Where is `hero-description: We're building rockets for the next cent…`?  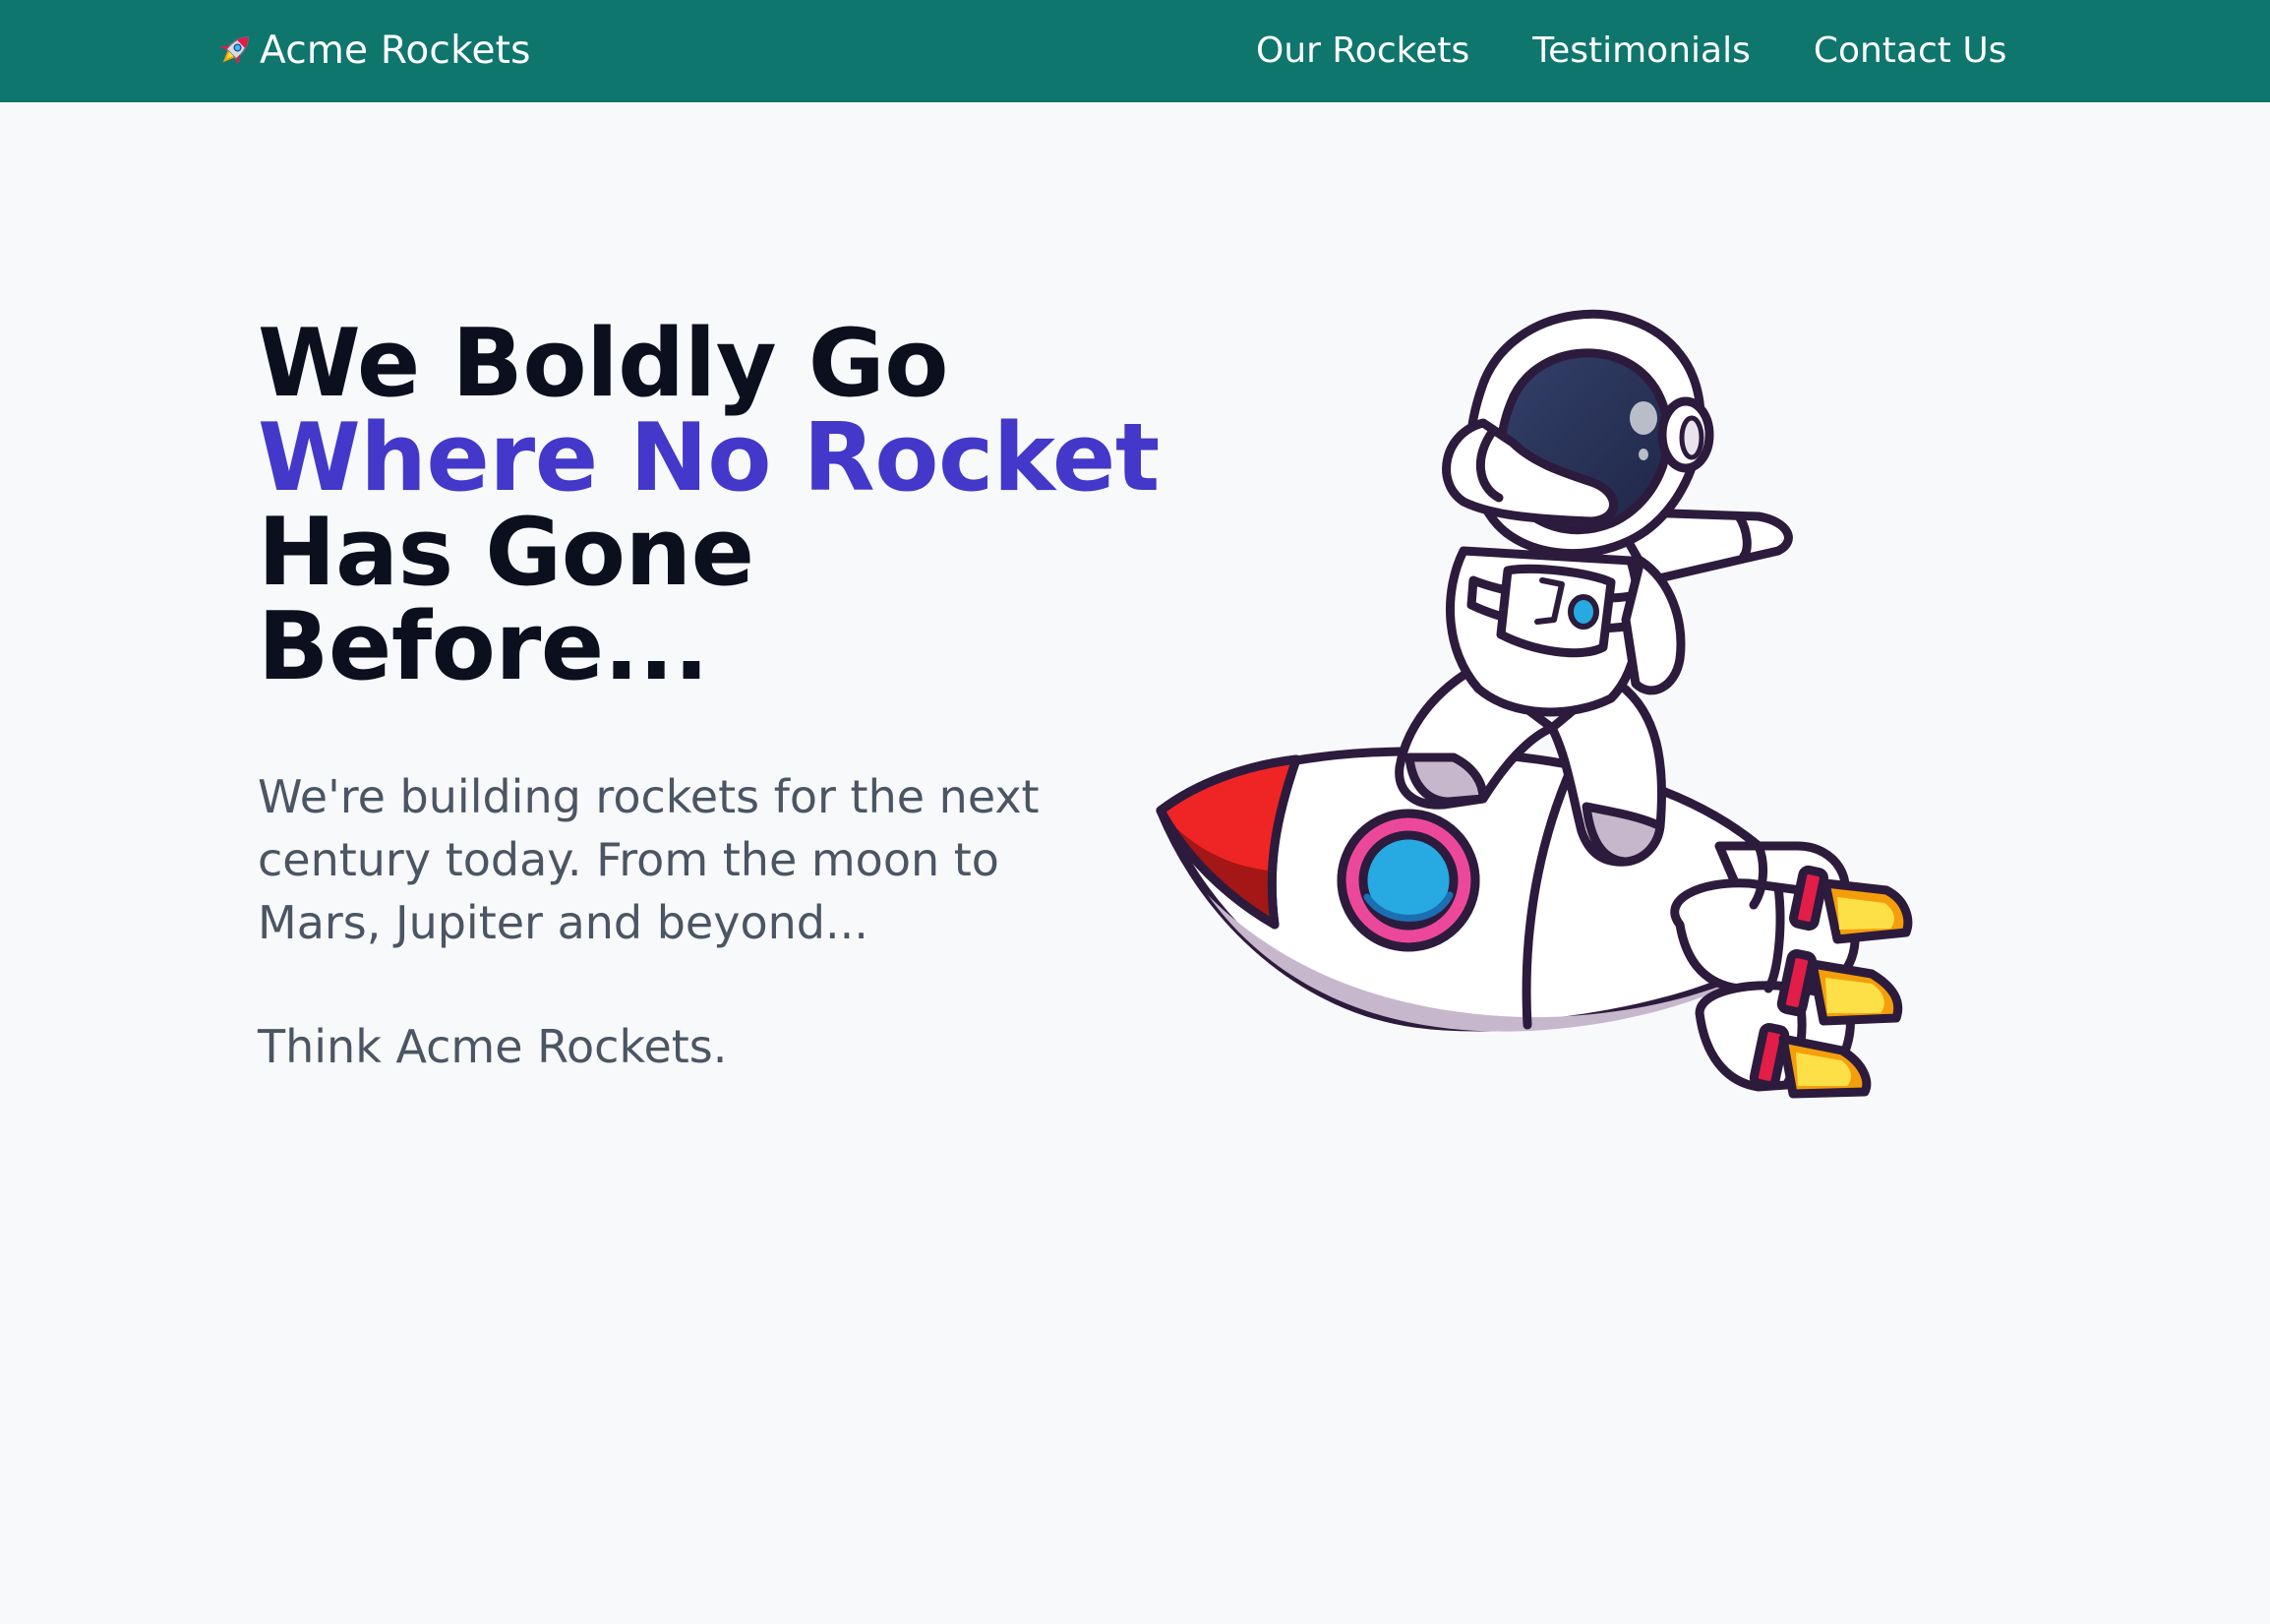
hero-description: We're building rockets for the next cent… is located at coordinates (649, 859).